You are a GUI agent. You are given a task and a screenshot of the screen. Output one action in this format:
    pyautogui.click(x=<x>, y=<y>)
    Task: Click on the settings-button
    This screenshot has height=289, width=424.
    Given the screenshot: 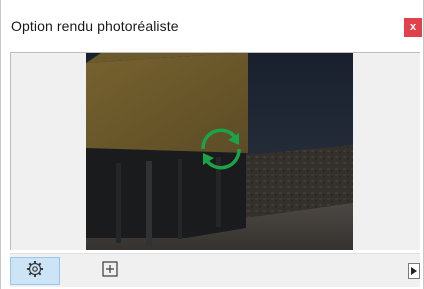 What is the action you would take?
    pyautogui.click(x=35, y=271)
    